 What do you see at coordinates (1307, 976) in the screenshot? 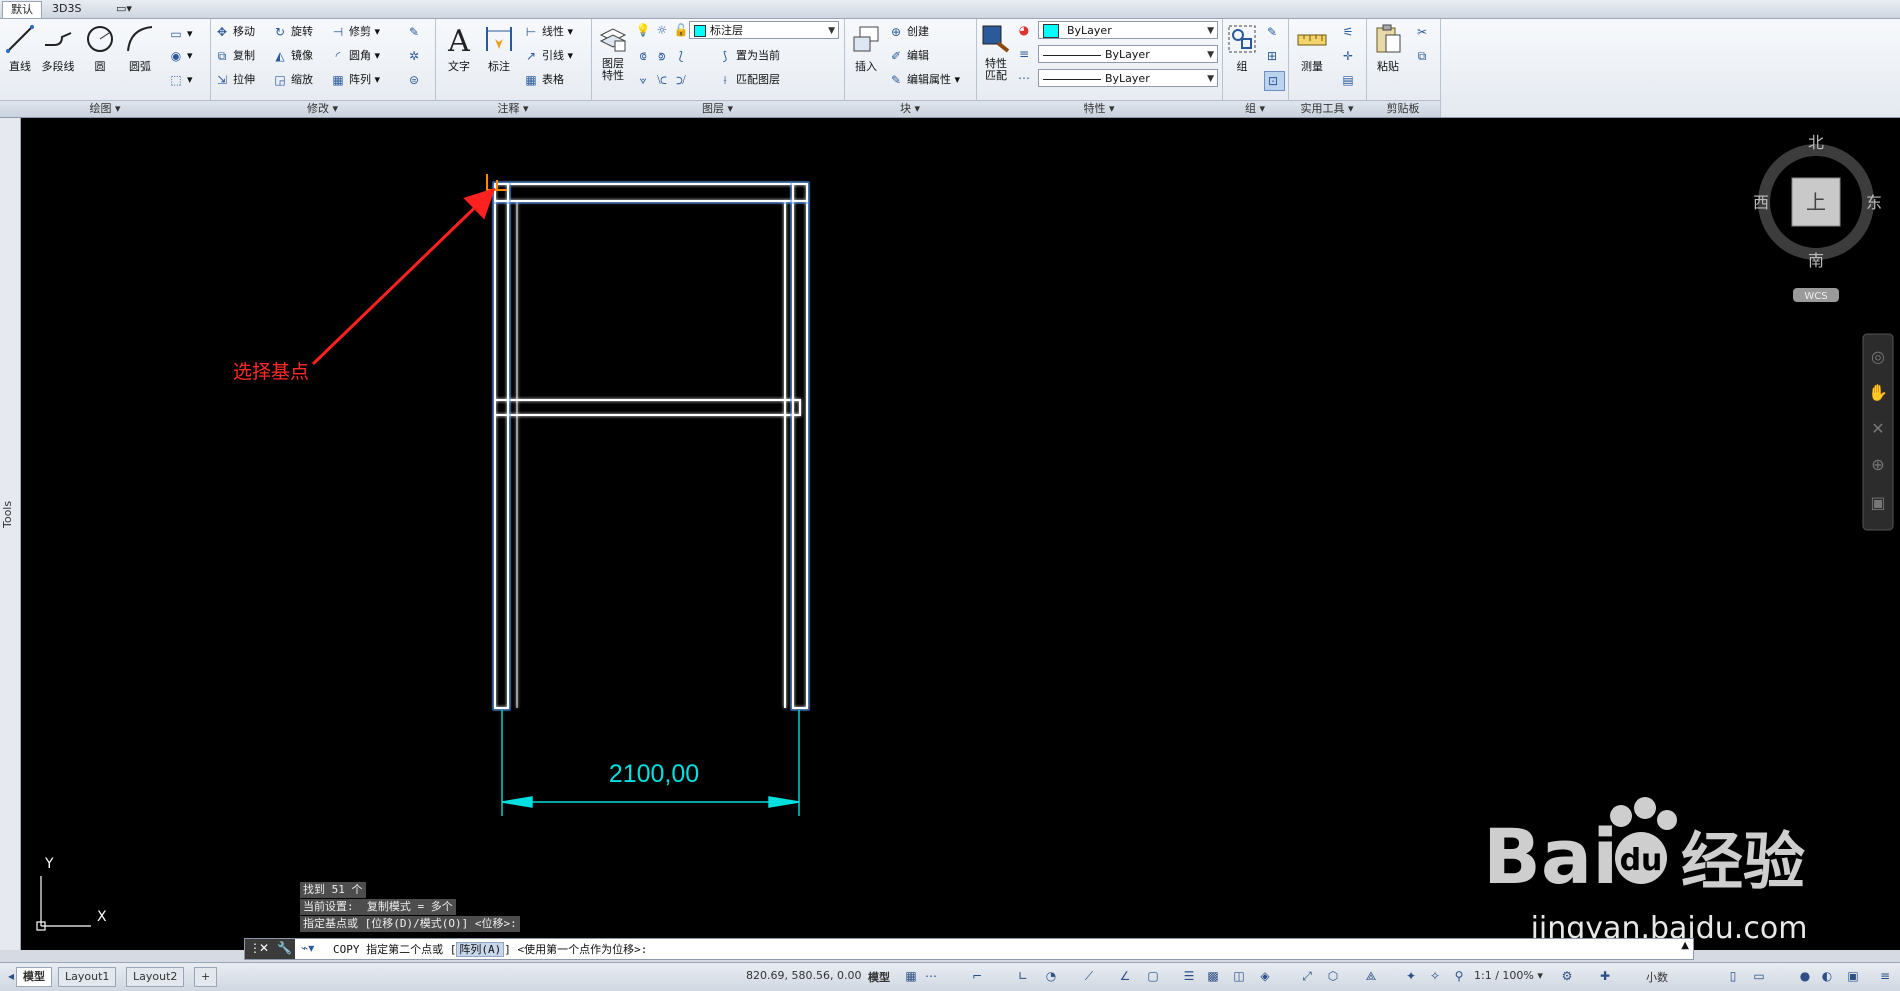
I see `dynamic-ucs-icon: ⤢` at bounding box center [1307, 976].